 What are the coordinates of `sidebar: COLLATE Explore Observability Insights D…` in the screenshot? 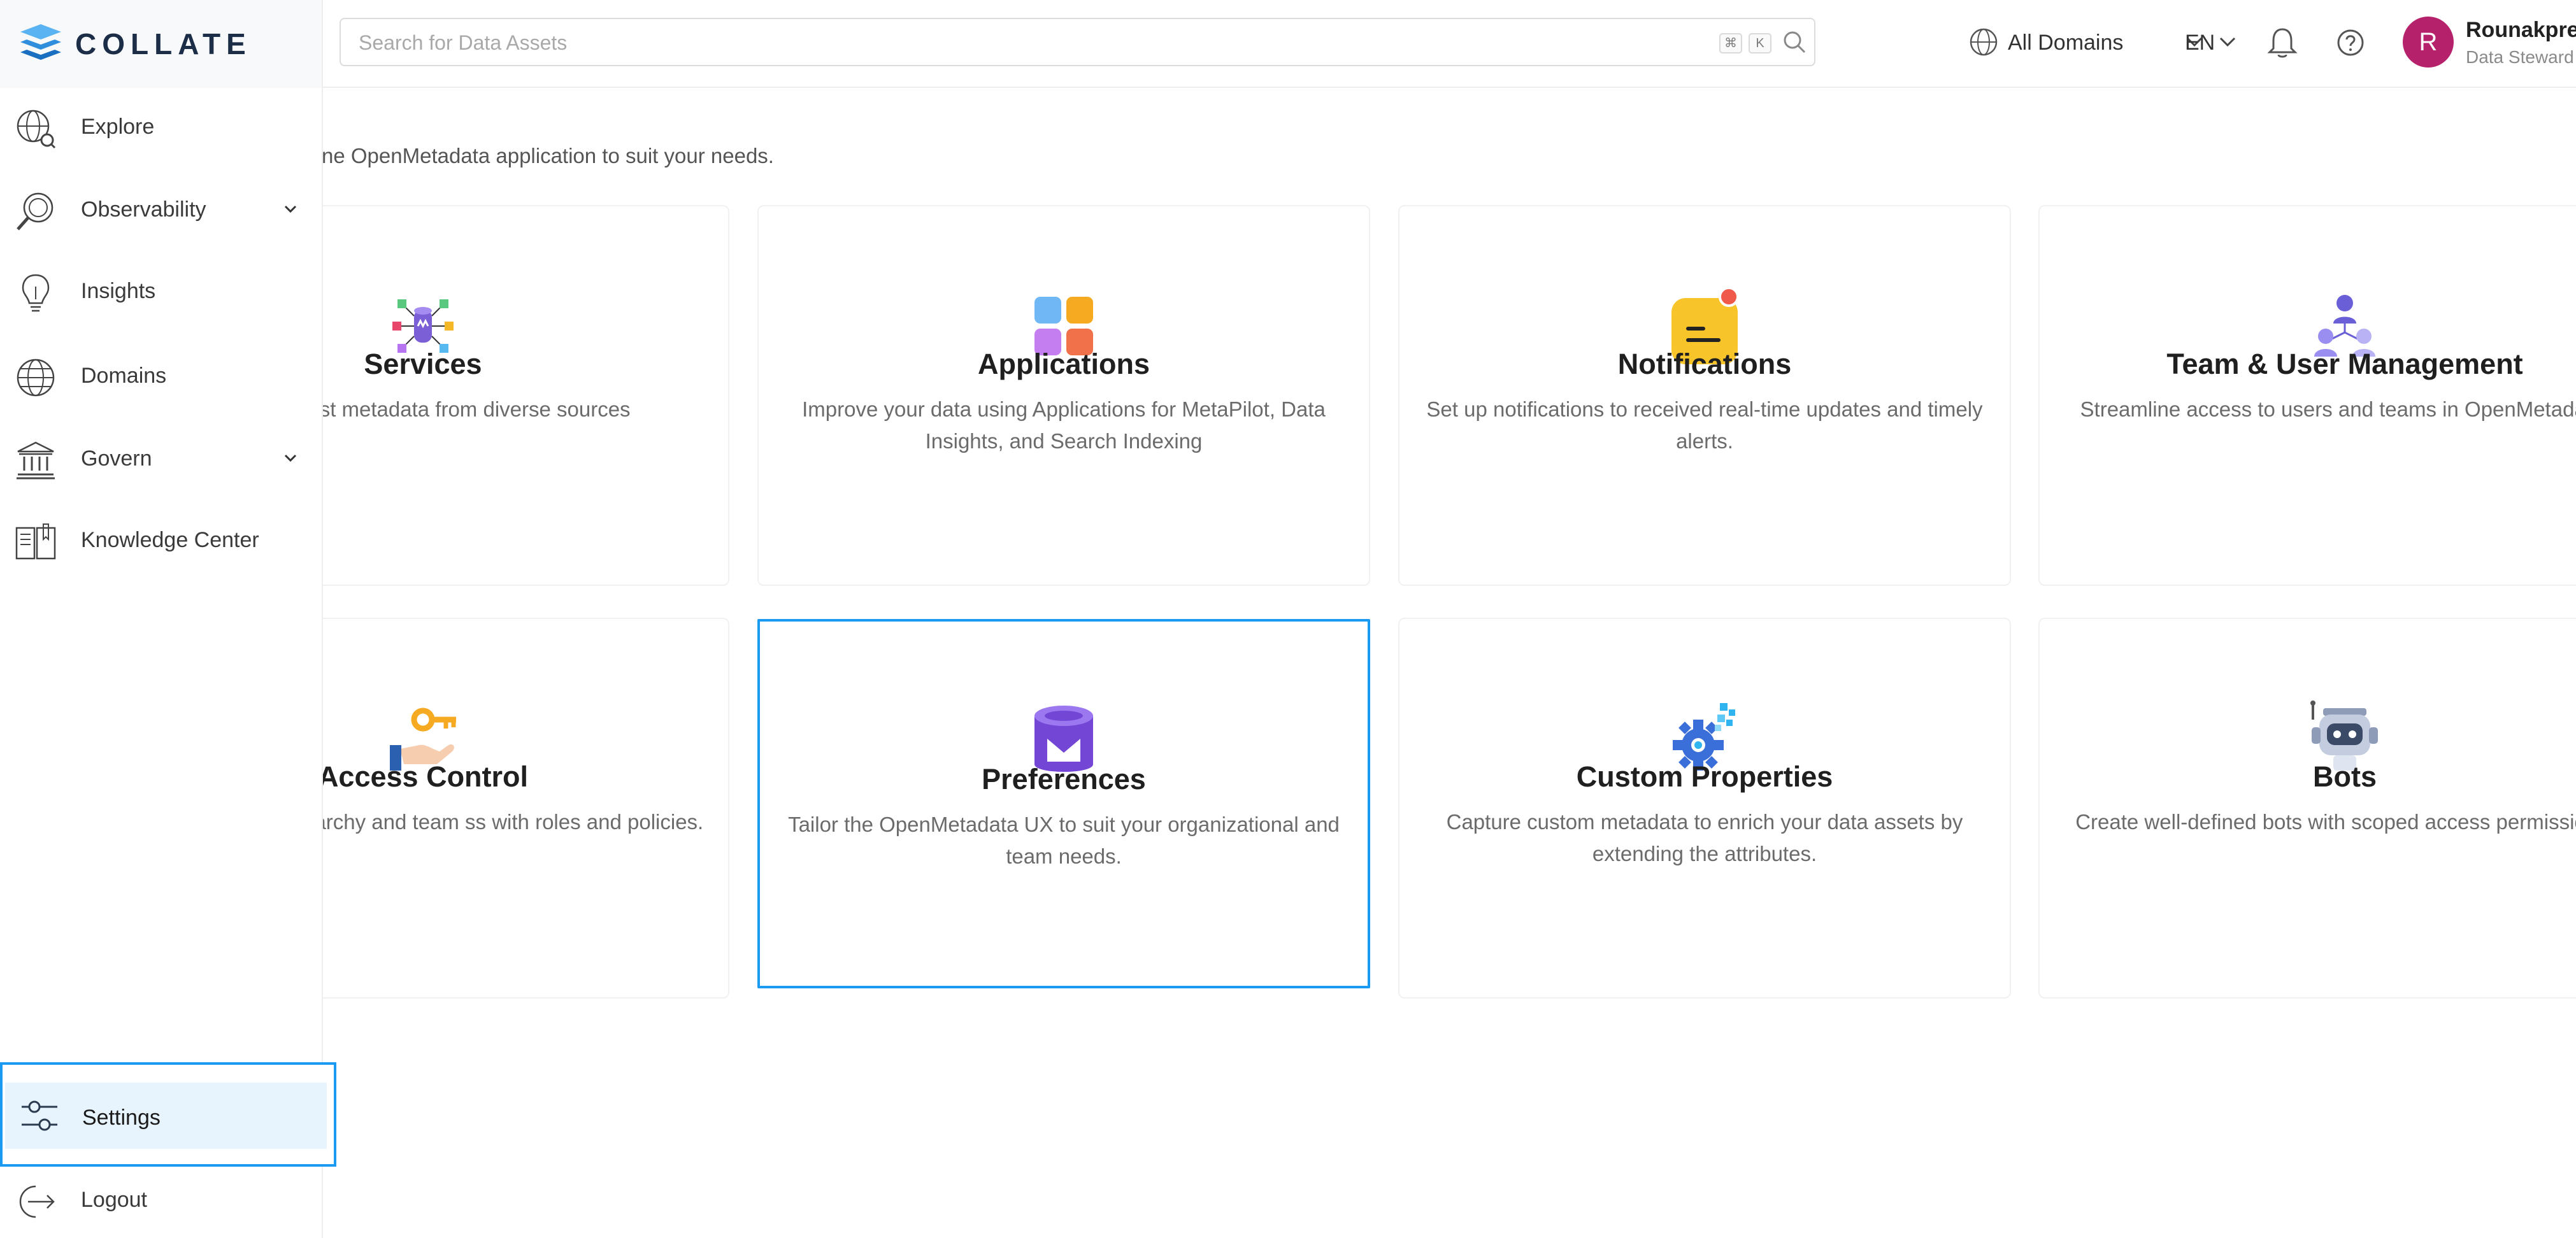 It's located at (168, 619).